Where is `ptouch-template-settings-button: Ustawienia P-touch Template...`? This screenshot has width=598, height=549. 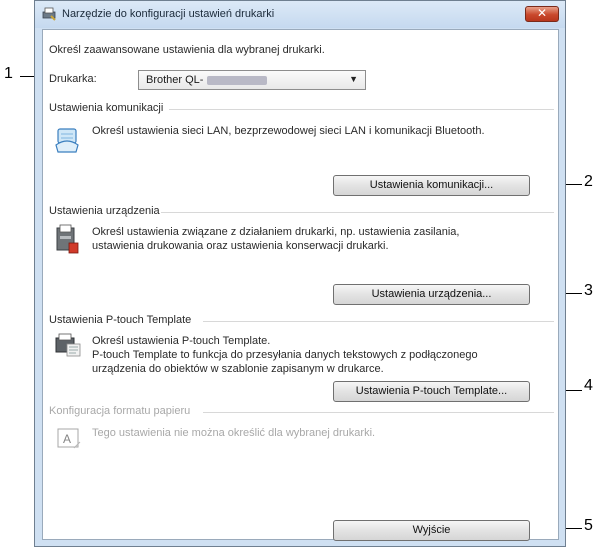 ptouch-template-settings-button: Ustawienia P-touch Template... is located at coordinates (431, 391).